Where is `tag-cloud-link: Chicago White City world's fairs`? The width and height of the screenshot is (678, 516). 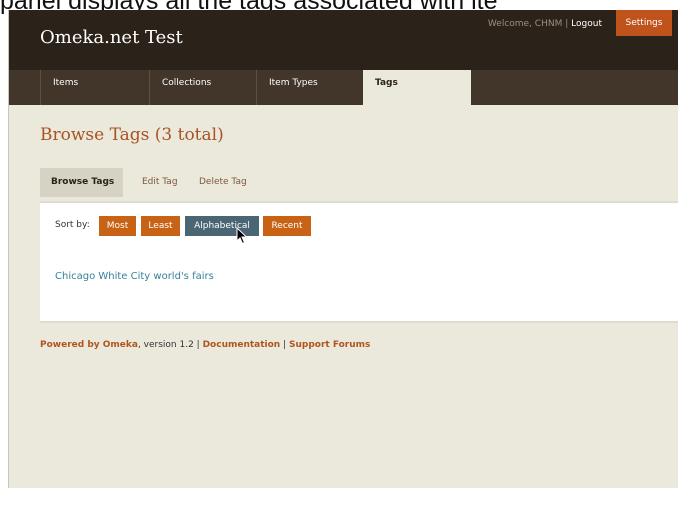
tag-cloud-link: Chicago White City world's fairs is located at coordinates (134, 276).